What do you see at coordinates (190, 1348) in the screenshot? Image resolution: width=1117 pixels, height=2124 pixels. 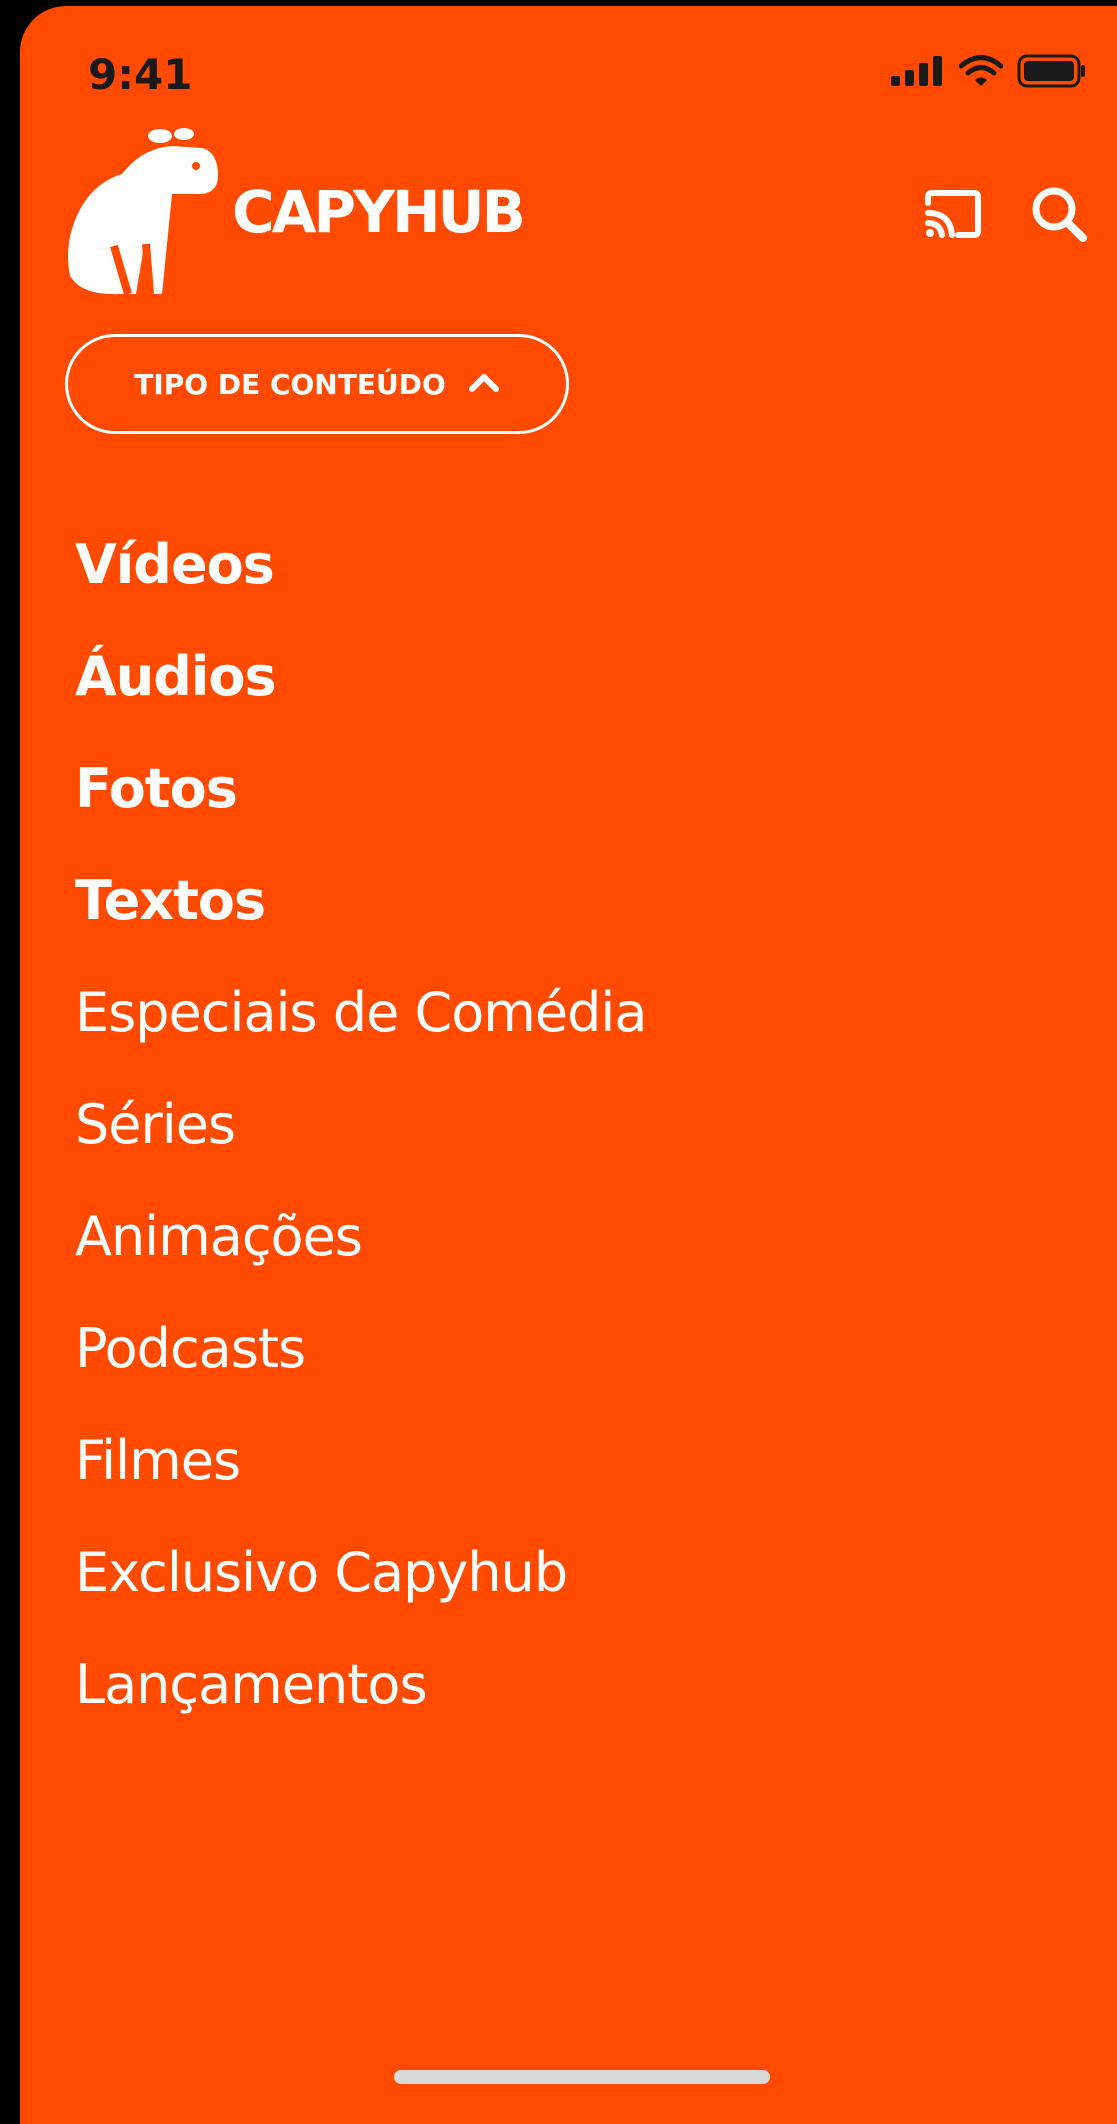 I see `menu-item-label: Podcasts` at bounding box center [190, 1348].